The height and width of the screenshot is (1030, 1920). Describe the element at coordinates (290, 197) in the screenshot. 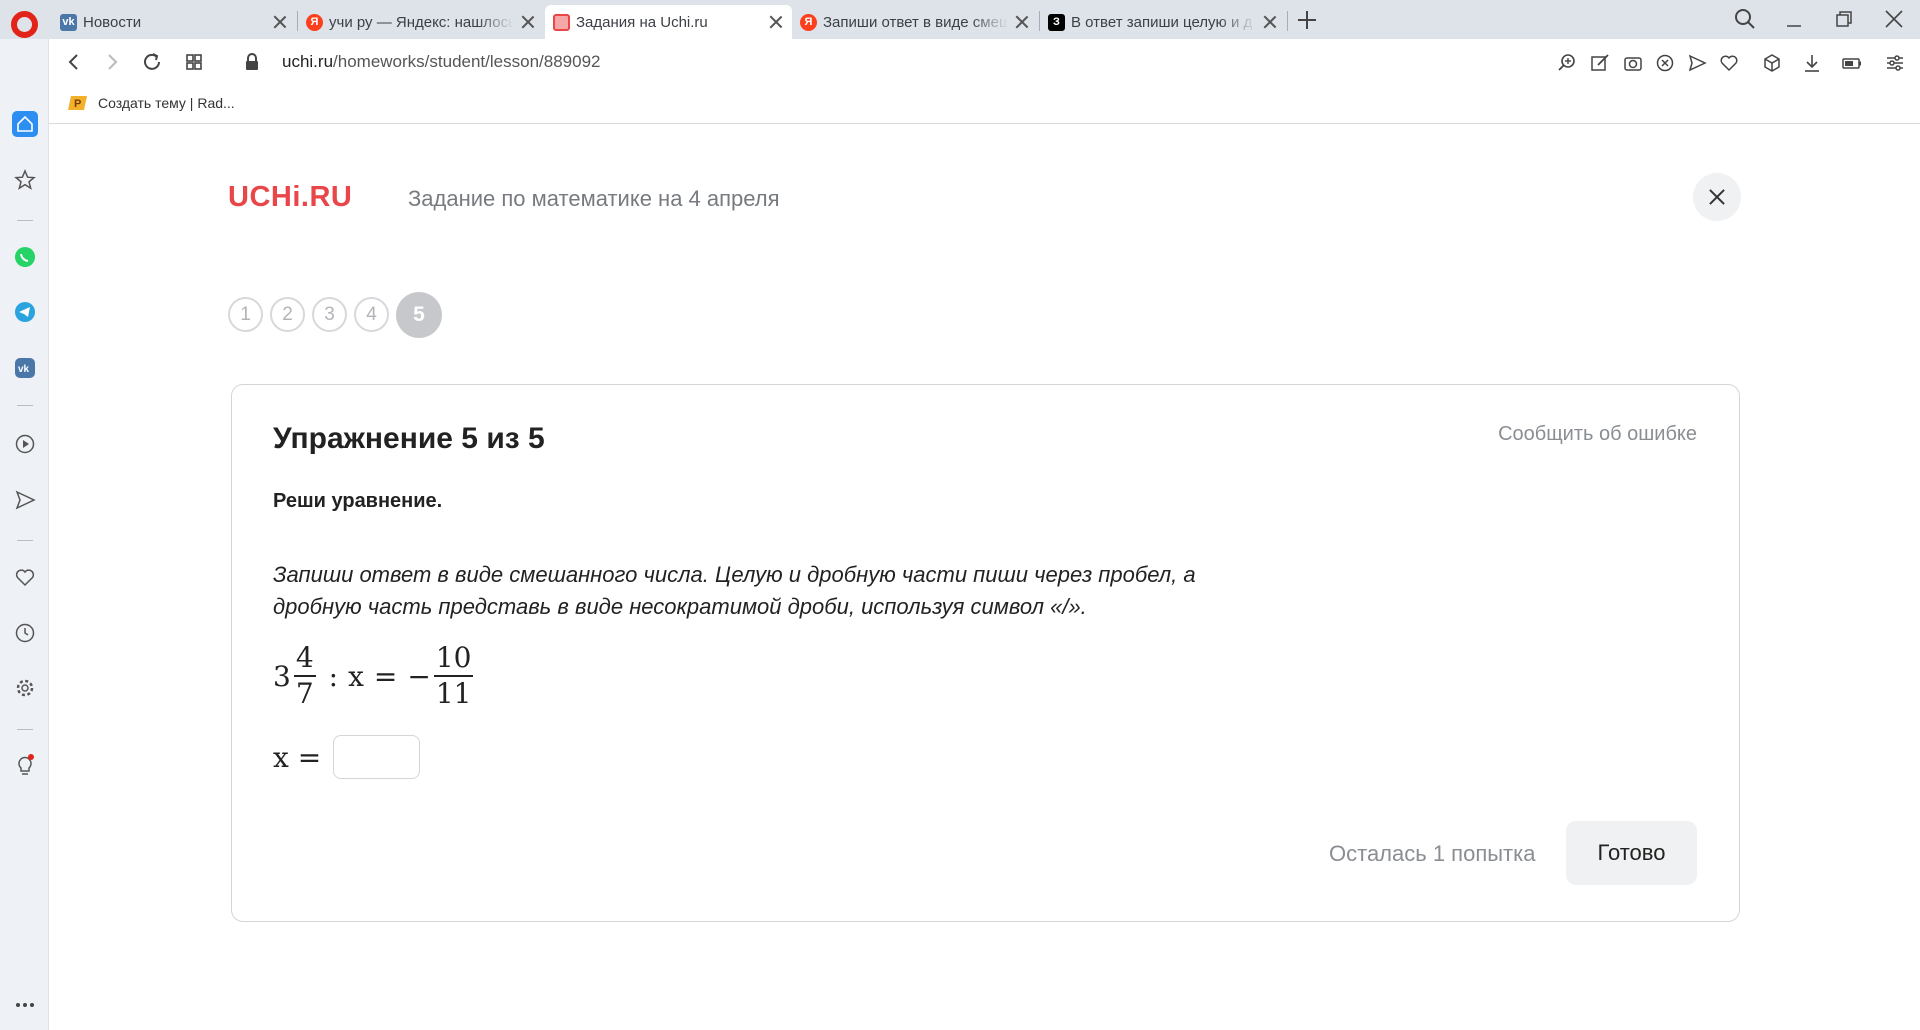

I see `uchi-logo: UCHi.RU` at that location.